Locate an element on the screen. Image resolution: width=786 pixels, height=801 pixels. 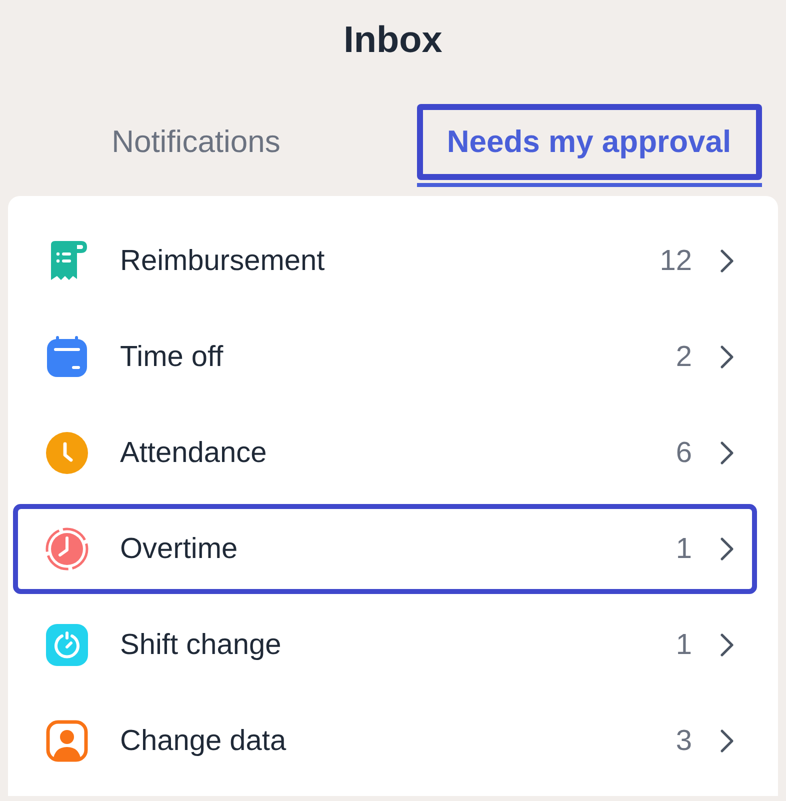
list-item: Shift change 1 is located at coordinates (385, 645).